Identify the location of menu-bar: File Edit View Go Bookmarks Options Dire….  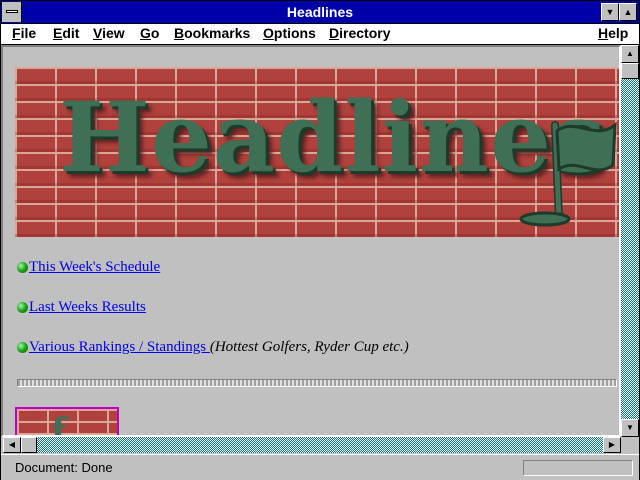
(320, 34).